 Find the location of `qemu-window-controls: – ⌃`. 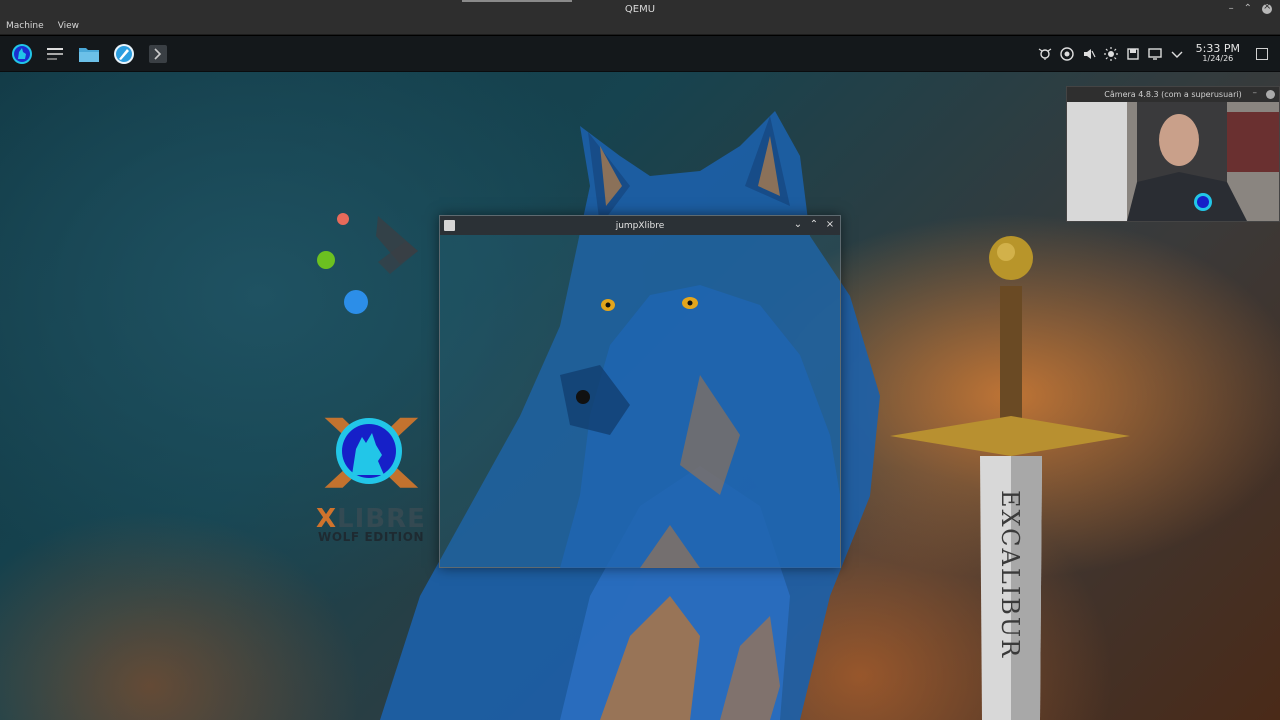

qemu-window-controls: – ⌃ is located at coordinates (1250, 8).